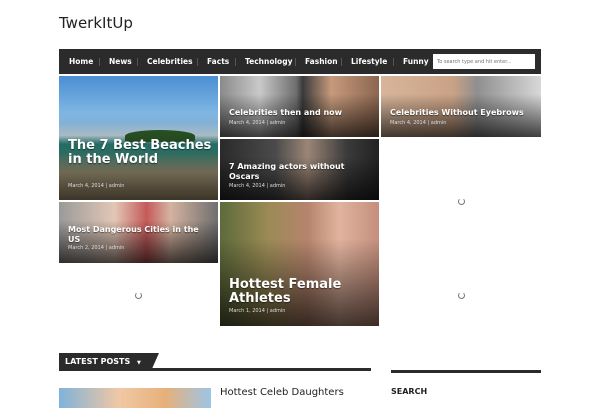 This screenshot has height=408, width=600. Describe the element at coordinates (457, 112) in the screenshot. I see `tile-title: Celebrities Without Eyebrows` at that location.